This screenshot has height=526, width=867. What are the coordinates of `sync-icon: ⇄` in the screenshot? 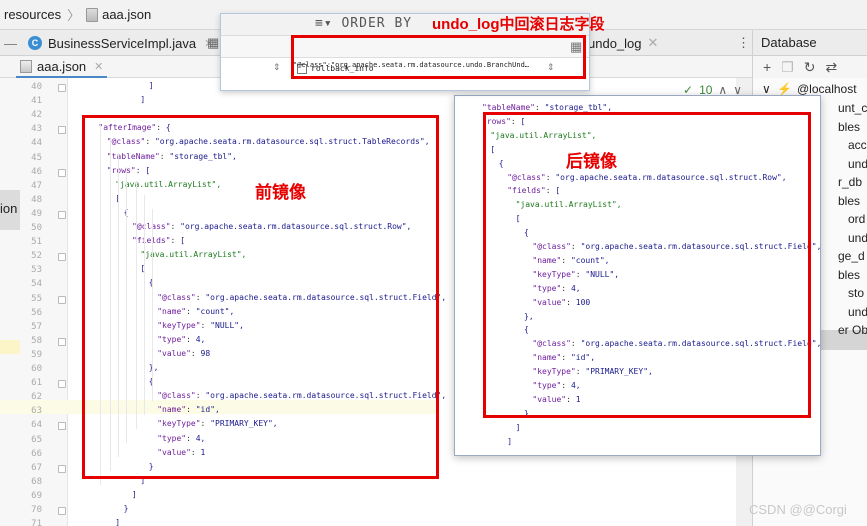 It's located at (831, 67).